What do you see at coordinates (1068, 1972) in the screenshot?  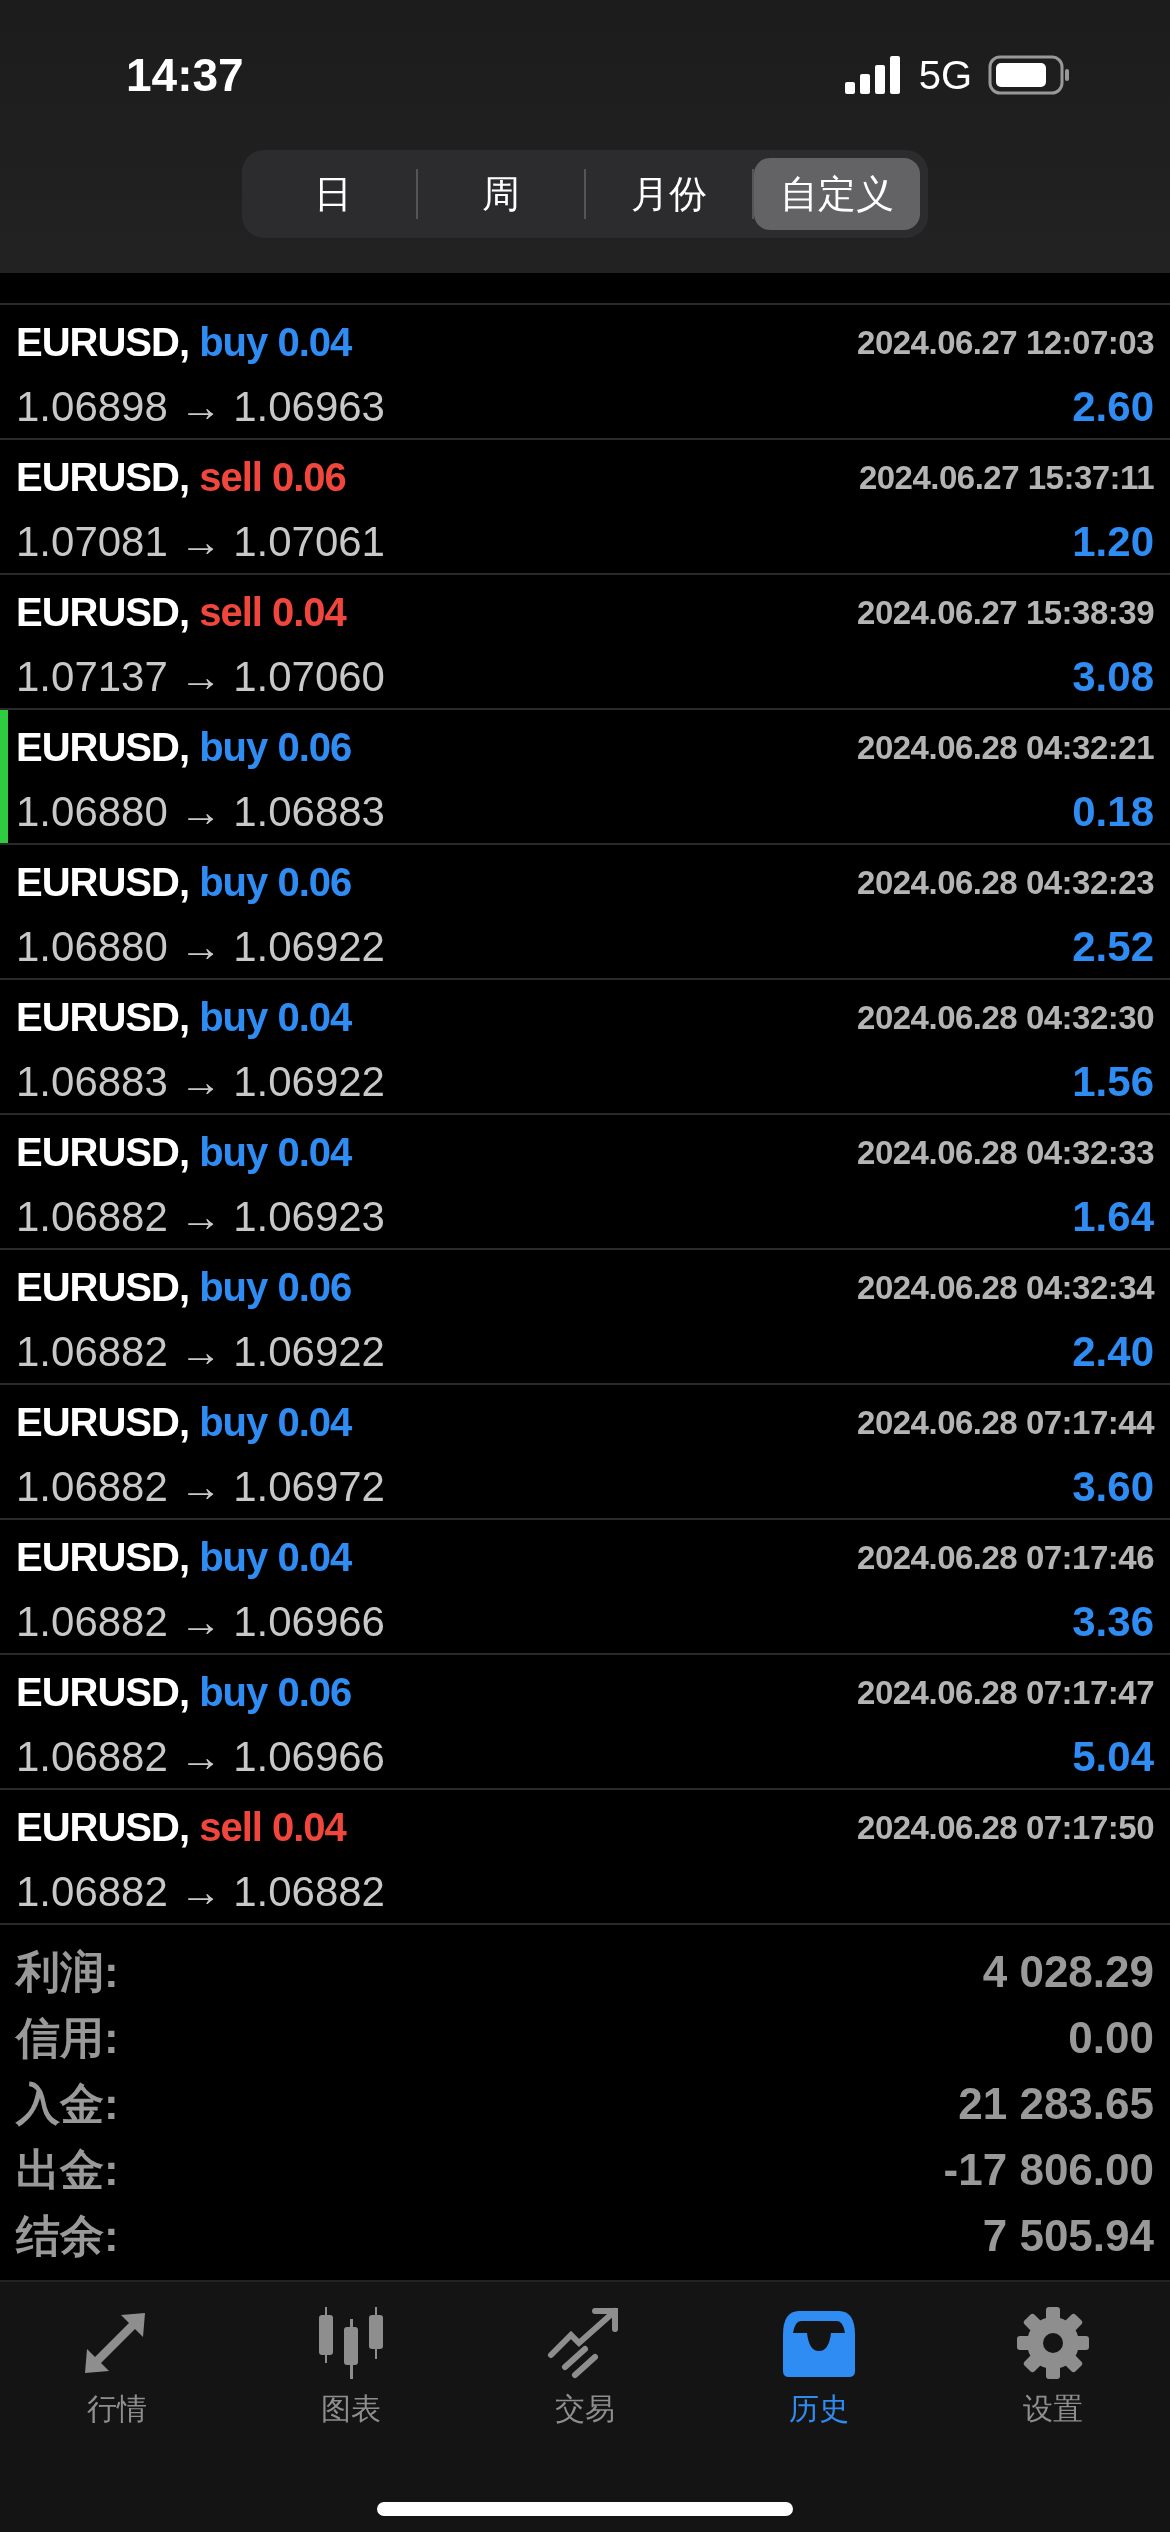 I see `summary-value: 4 028.29` at bounding box center [1068, 1972].